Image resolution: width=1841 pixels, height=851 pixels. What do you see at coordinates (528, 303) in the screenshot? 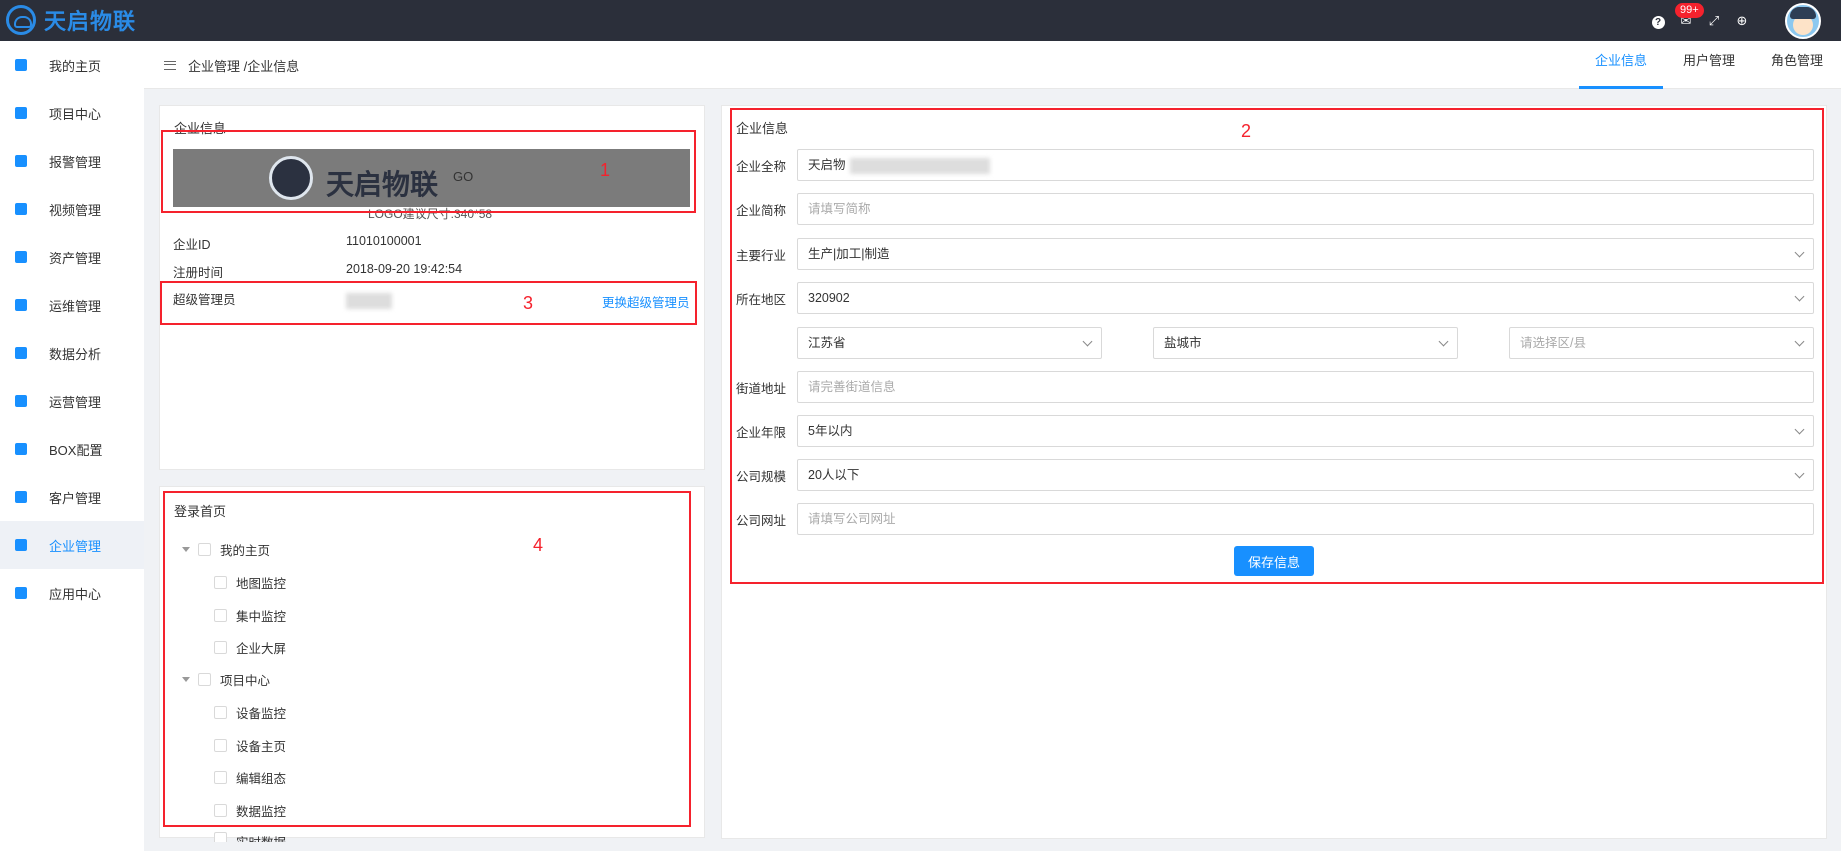
I see `annotation-number-3: 3` at bounding box center [528, 303].